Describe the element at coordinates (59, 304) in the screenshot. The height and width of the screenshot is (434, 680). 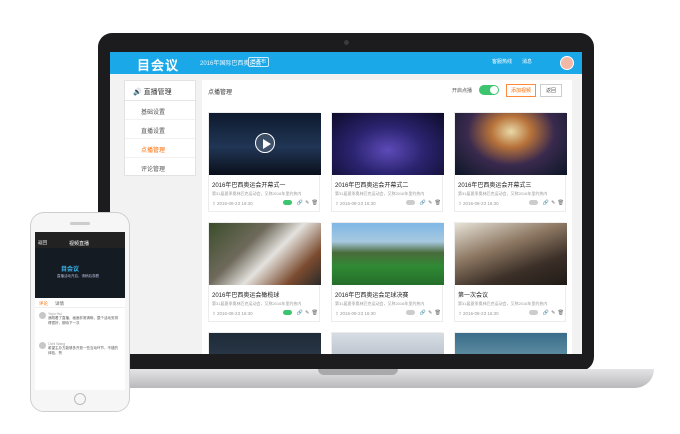
I see `tab-details: 详情` at that location.